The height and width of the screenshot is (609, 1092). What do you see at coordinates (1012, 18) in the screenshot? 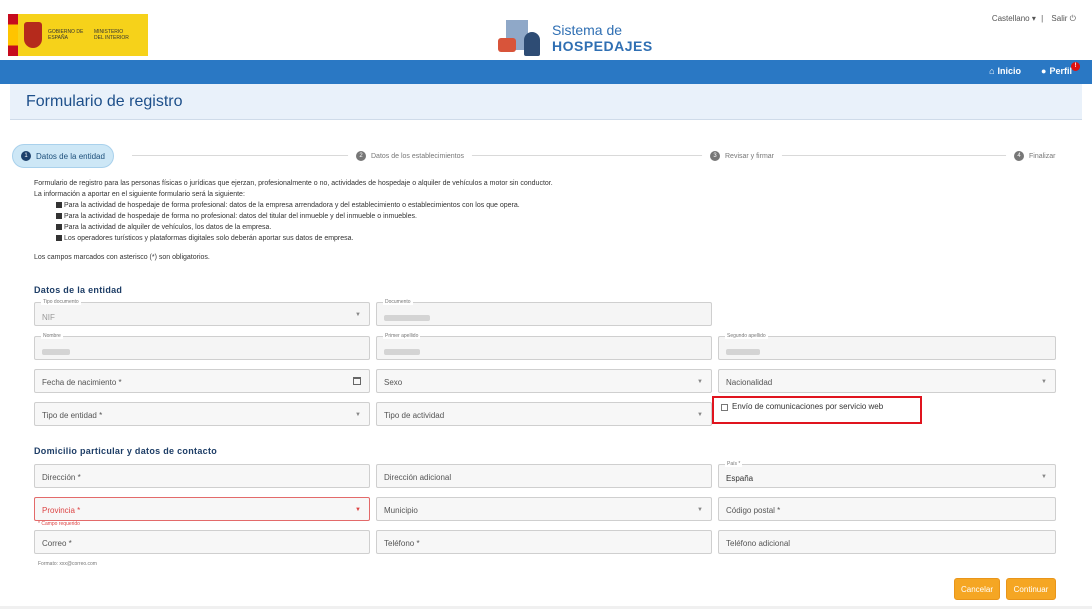
I see `language-selector: Castellano ▾` at bounding box center [1012, 18].